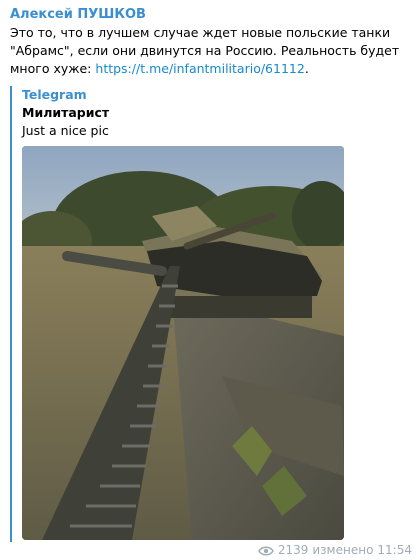 The width and height of the screenshot is (420, 560). I want to click on preview-title: Милитарист, so click(66, 112).